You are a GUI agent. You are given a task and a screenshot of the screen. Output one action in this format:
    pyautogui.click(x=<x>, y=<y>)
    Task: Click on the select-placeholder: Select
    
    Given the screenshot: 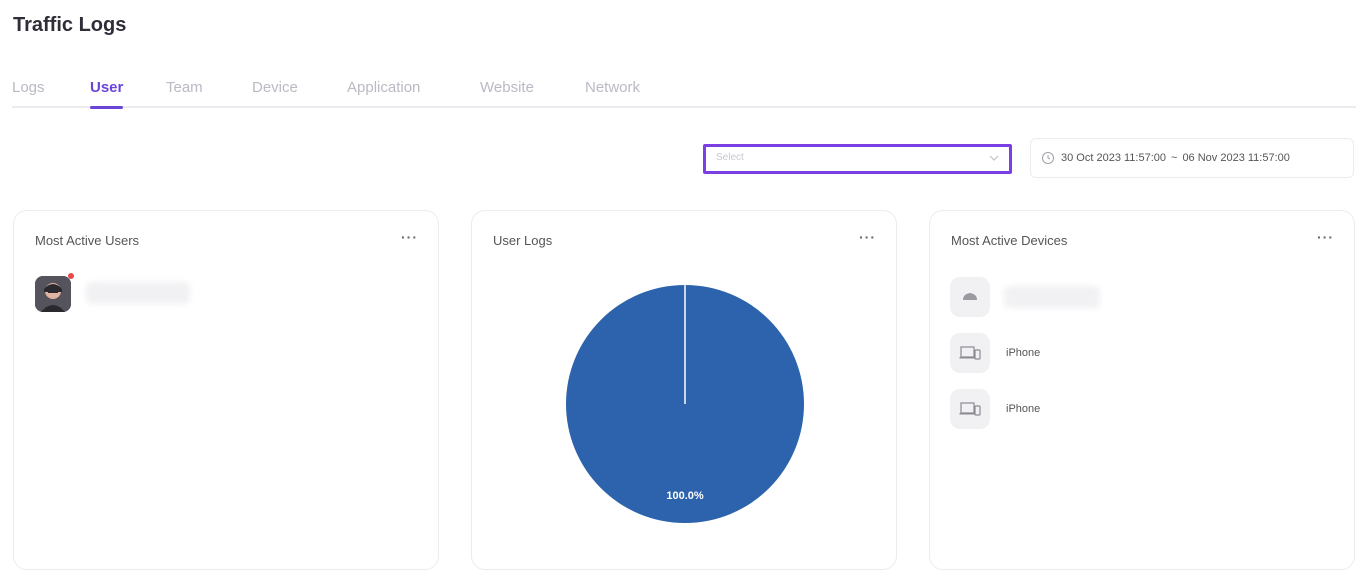 What is the action you would take?
    pyautogui.click(x=730, y=157)
    